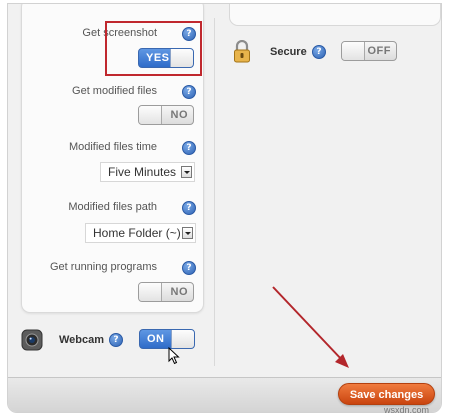  I want to click on modified-files-path-value: Home Folder (~), so click(137, 233).